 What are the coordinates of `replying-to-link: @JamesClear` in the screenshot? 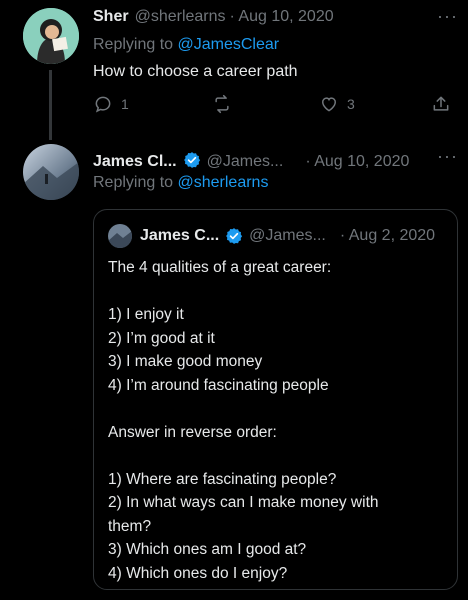 It's located at (229, 44).